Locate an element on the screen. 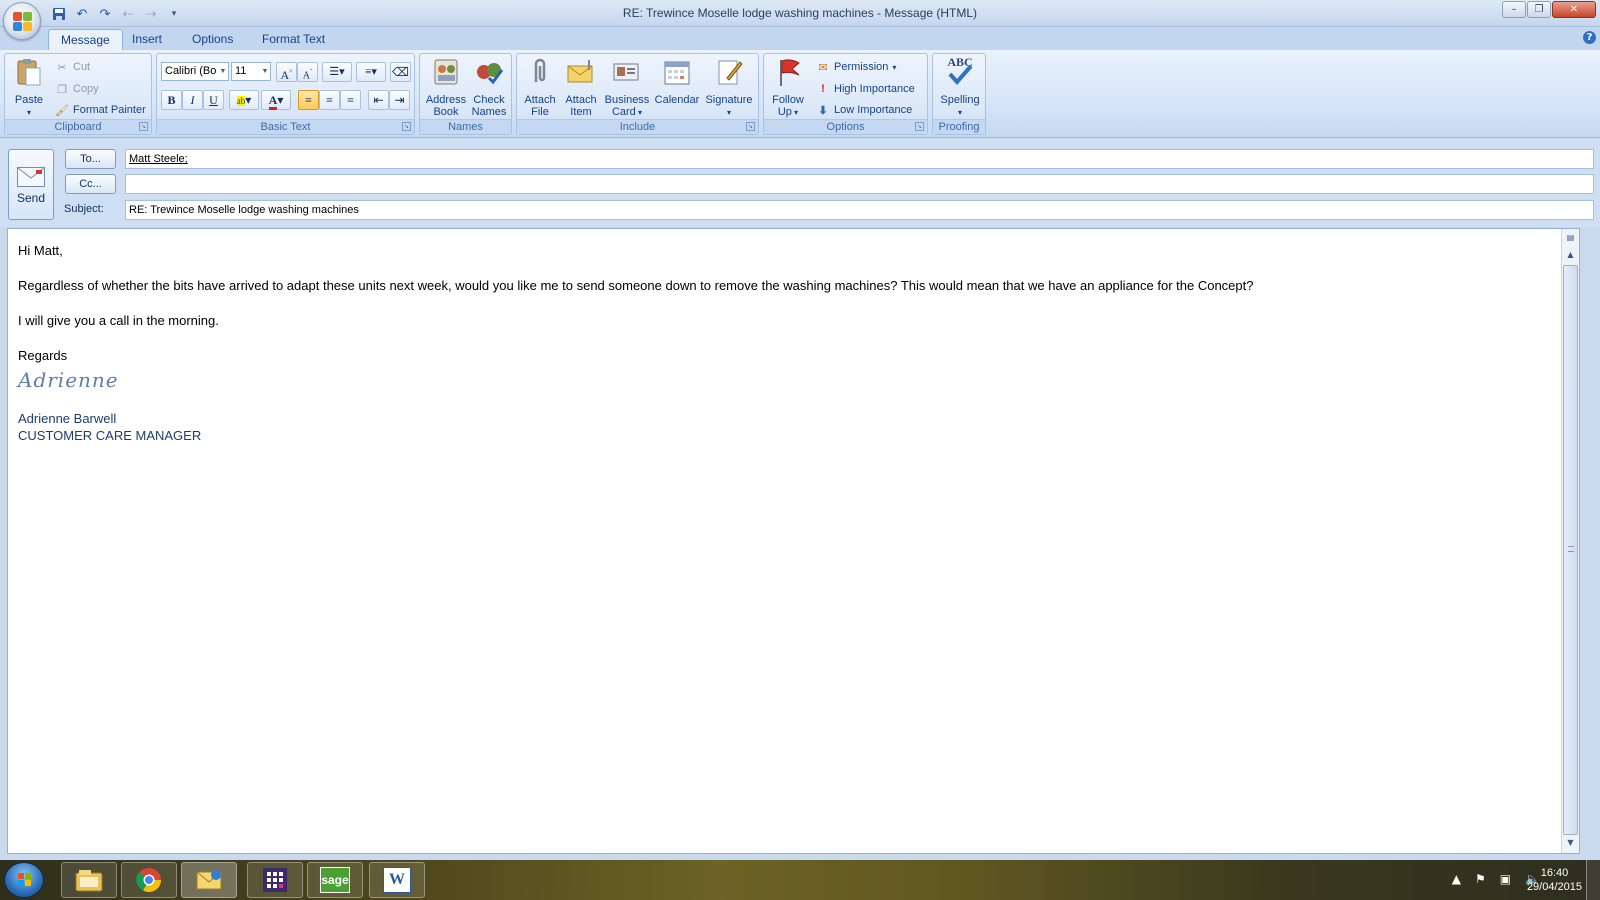  font-color-icon: A is located at coordinates (273, 101).